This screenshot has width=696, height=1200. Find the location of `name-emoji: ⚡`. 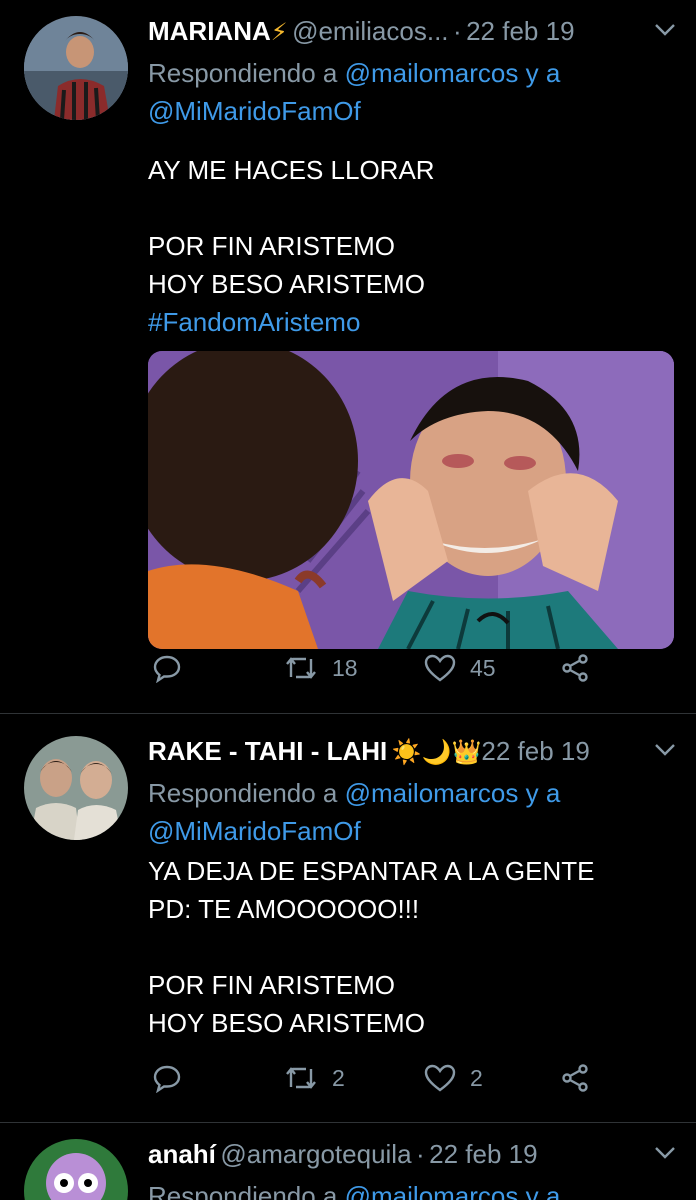

name-emoji: ⚡ is located at coordinates (279, 32).